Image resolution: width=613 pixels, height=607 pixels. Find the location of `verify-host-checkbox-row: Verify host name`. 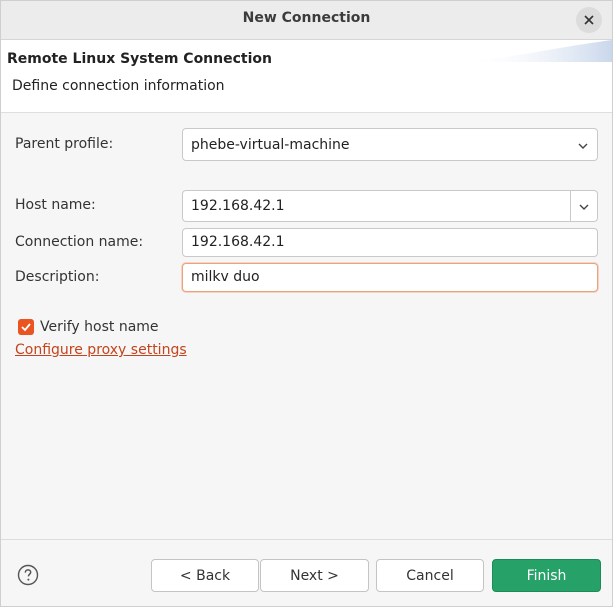

verify-host-checkbox-row: Verify host name is located at coordinates (88, 327).